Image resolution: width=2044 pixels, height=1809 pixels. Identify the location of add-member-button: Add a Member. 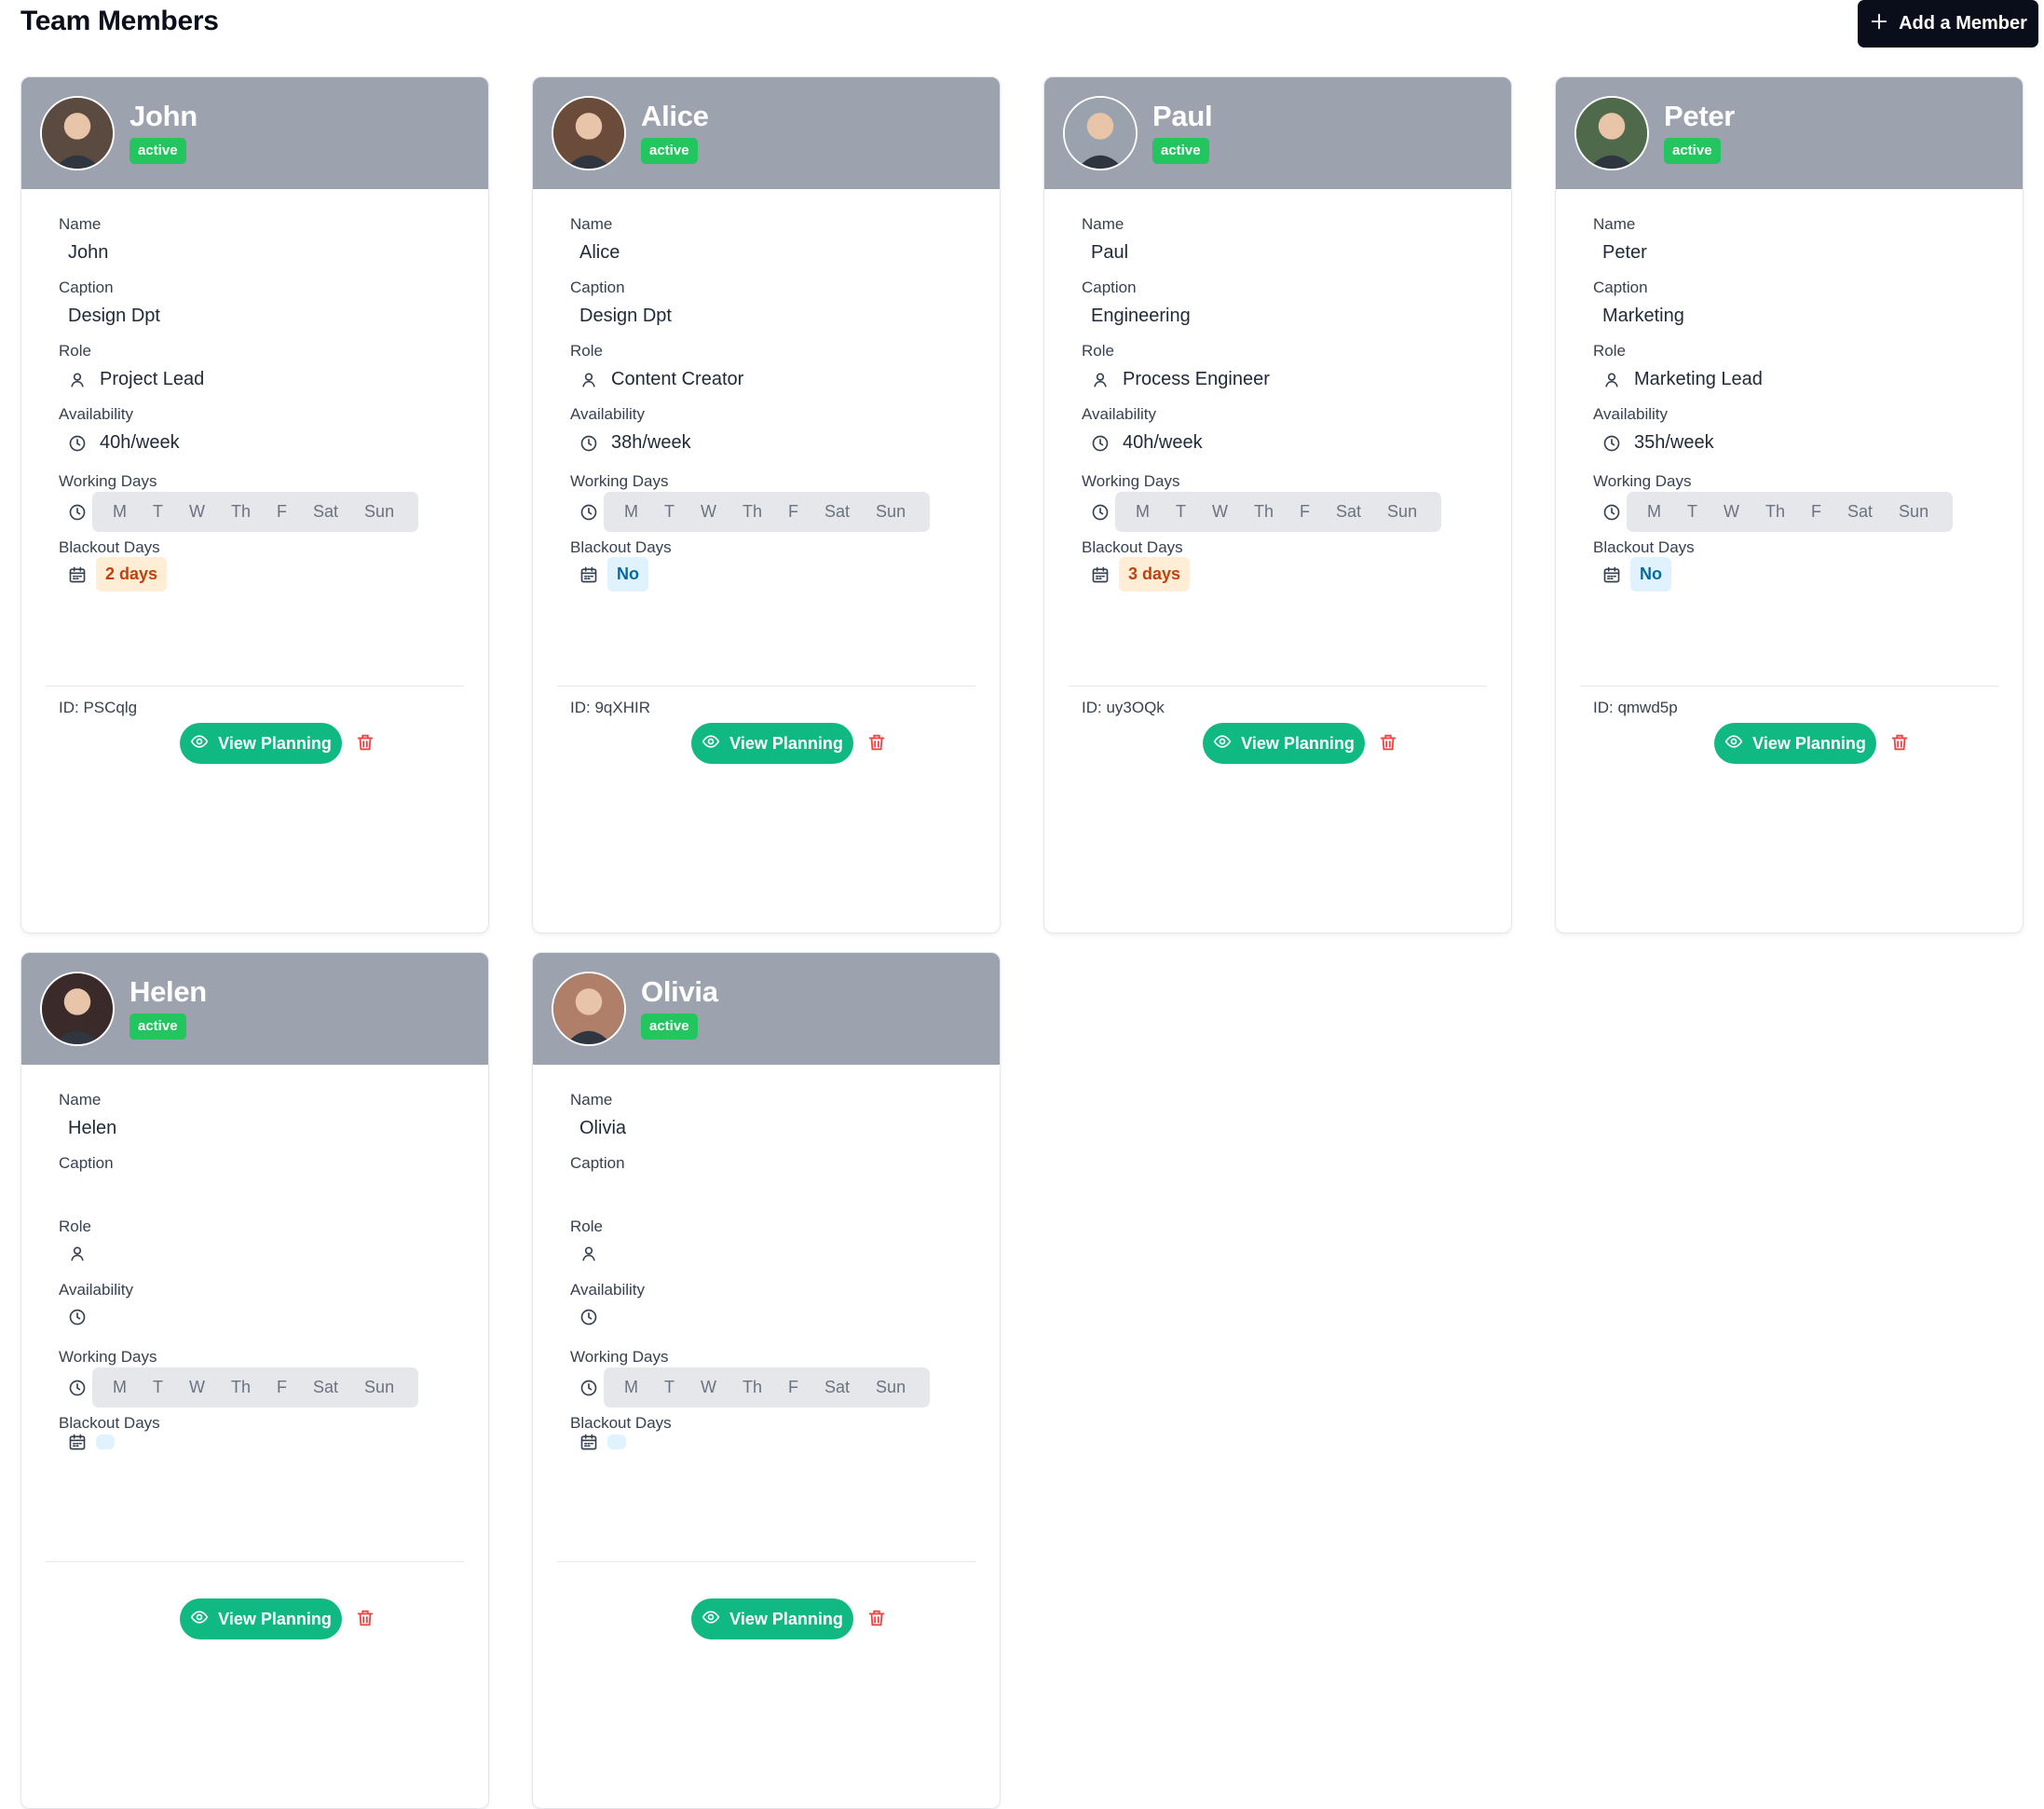
(1948, 24).